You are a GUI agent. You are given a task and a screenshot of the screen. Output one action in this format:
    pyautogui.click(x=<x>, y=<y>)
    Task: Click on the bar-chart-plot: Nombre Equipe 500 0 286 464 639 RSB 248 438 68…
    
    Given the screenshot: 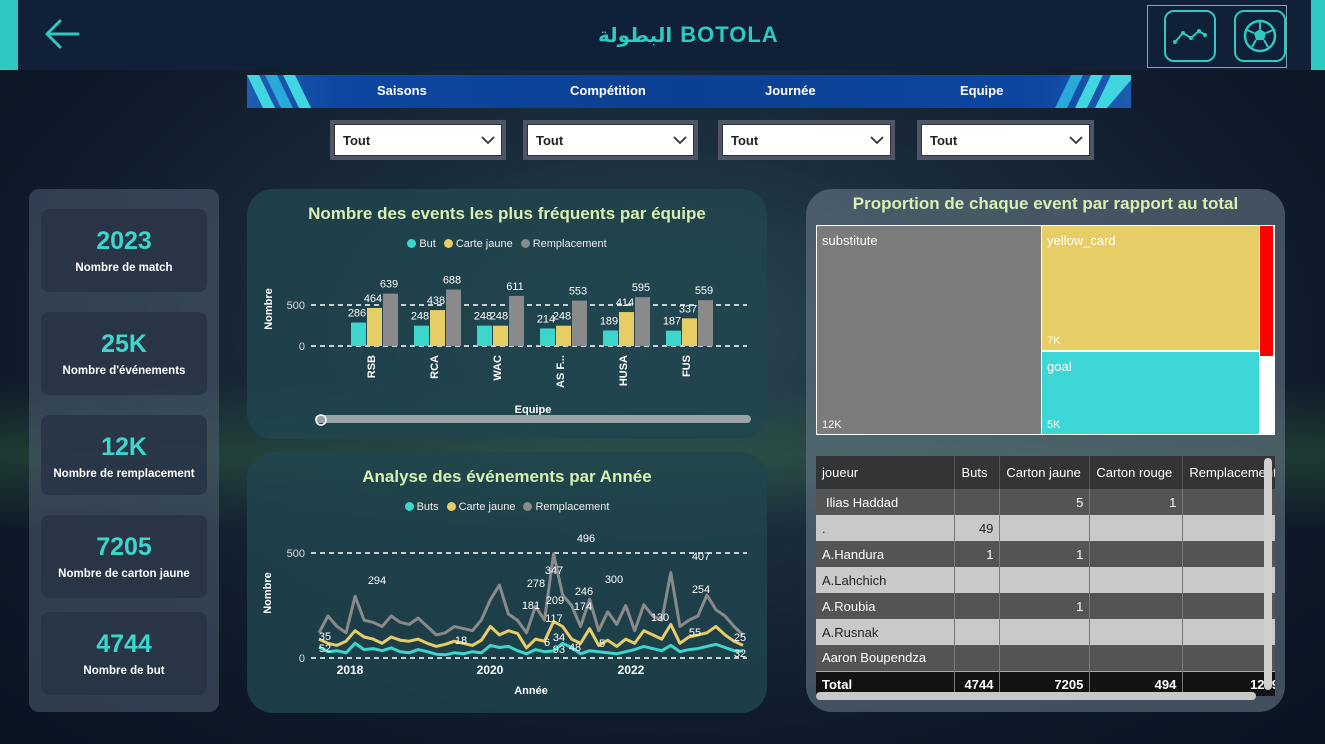 What is the action you would take?
    pyautogui.click(x=507, y=350)
    